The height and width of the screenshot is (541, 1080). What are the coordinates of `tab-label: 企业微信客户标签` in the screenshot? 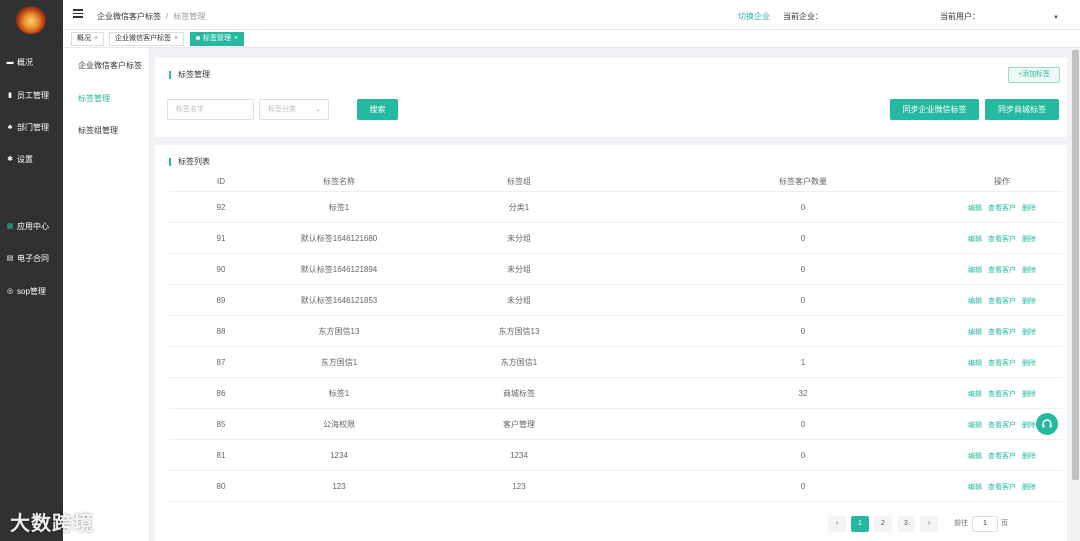 It's located at (143, 38).